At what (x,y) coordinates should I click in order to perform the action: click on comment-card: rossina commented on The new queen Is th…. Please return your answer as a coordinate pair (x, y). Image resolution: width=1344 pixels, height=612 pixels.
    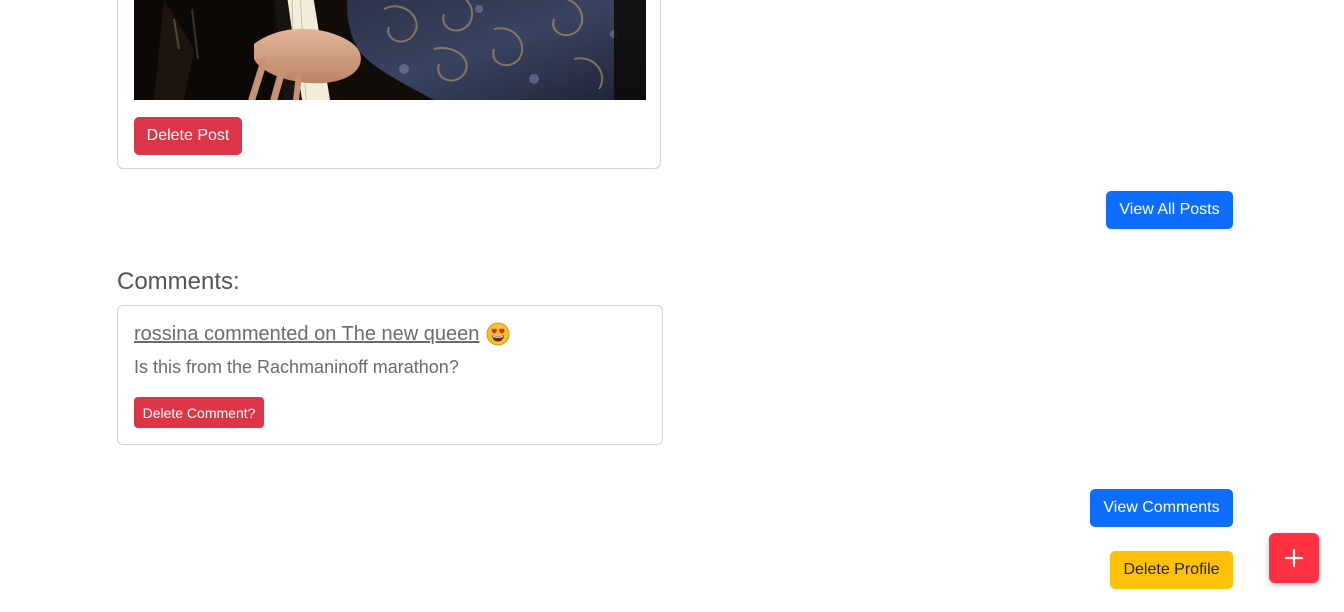
    Looking at the image, I should click on (390, 375).